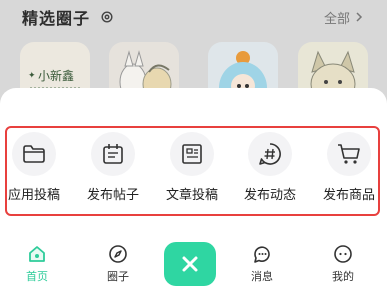 This screenshot has width=387, height=302. What do you see at coordinates (359, 17) in the screenshot?
I see `chevron-right-icon` at bounding box center [359, 17].